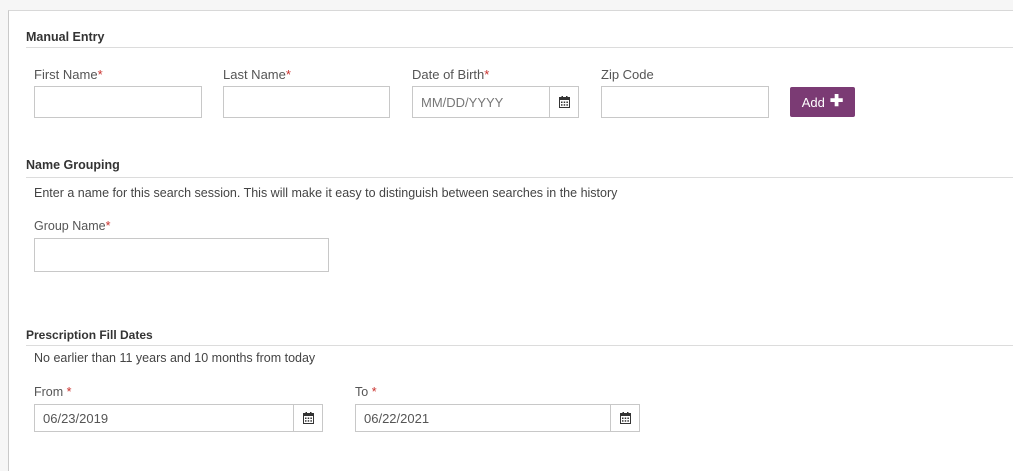 The image size is (1013, 471). Describe the element at coordinates (181, 255) in the screenshot. I see `group-name-input` at that location.